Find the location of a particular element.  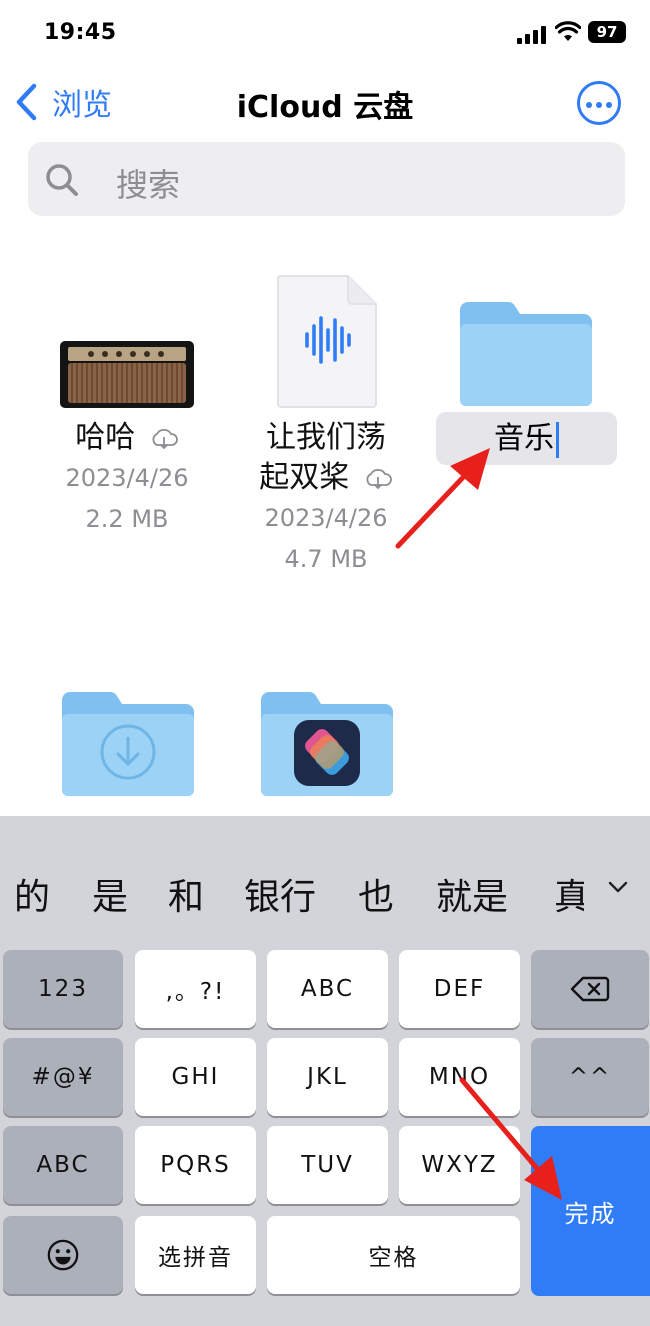

key-123: 123 is located at coordinates (63, 989).